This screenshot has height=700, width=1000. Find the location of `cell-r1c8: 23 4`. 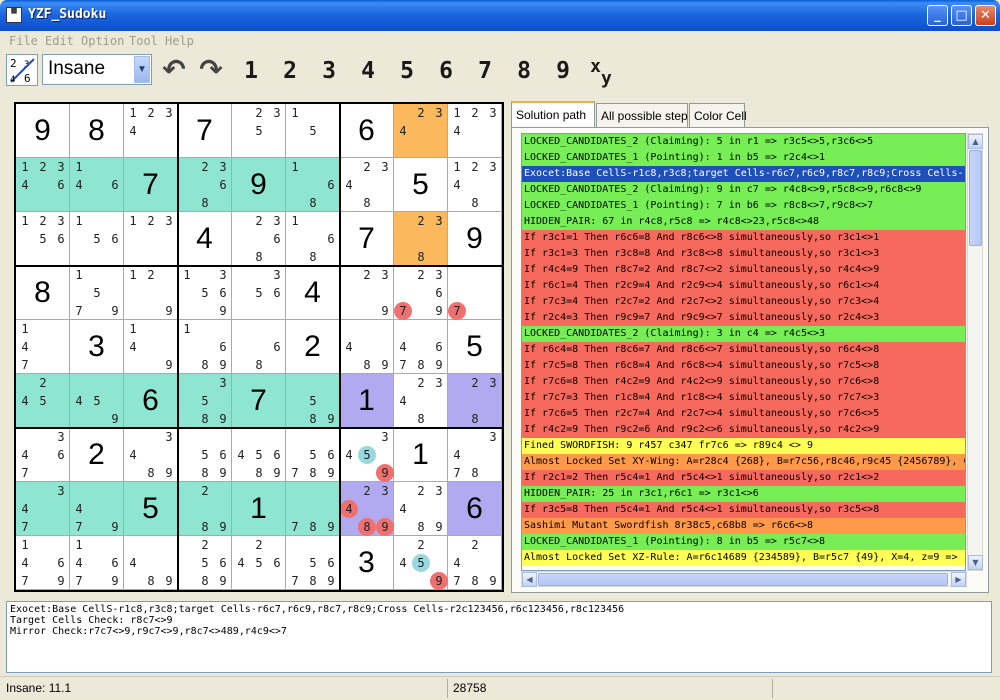

cell-r1c8: 23 4 is located at coordinates (421, 131).